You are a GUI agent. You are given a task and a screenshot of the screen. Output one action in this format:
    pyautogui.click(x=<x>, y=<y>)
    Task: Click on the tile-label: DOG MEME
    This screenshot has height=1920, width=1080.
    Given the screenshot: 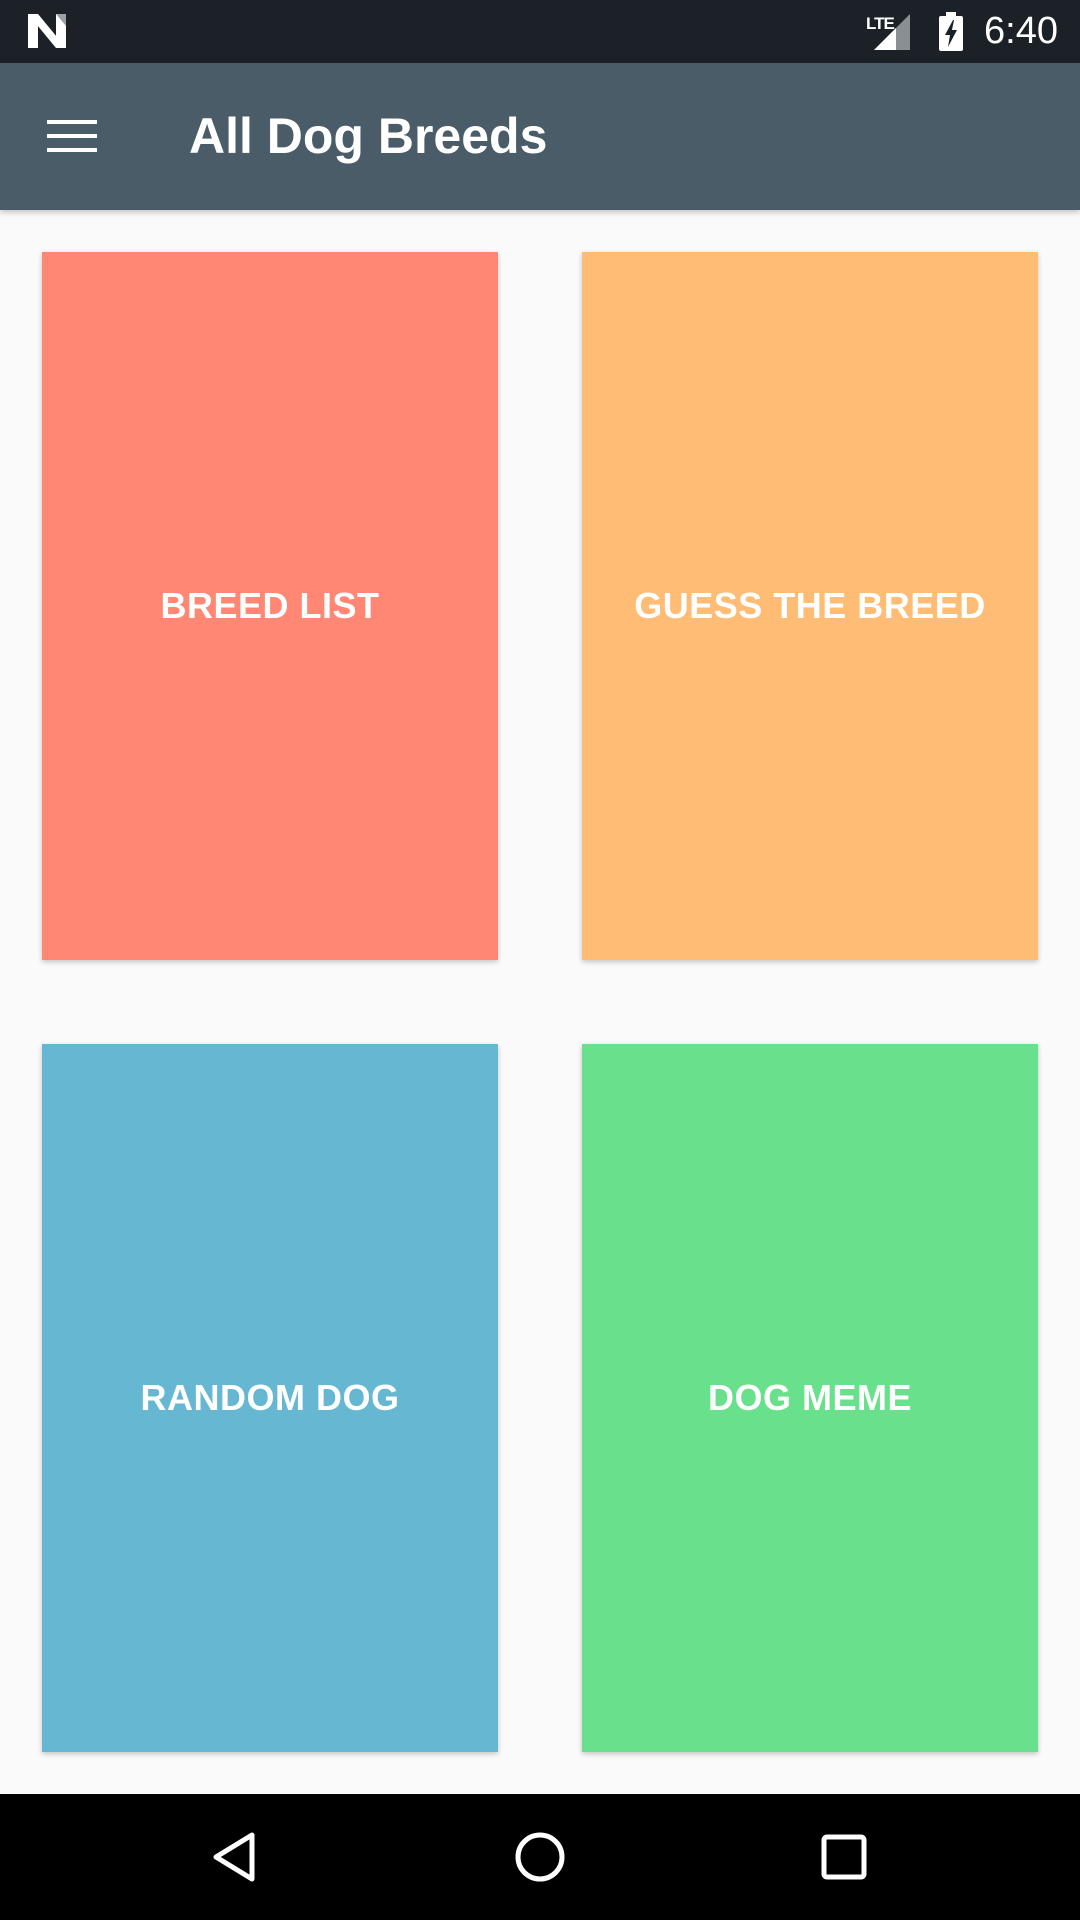 What is the action you would take?
    pyautogui.click(x=809, y=1397)
    